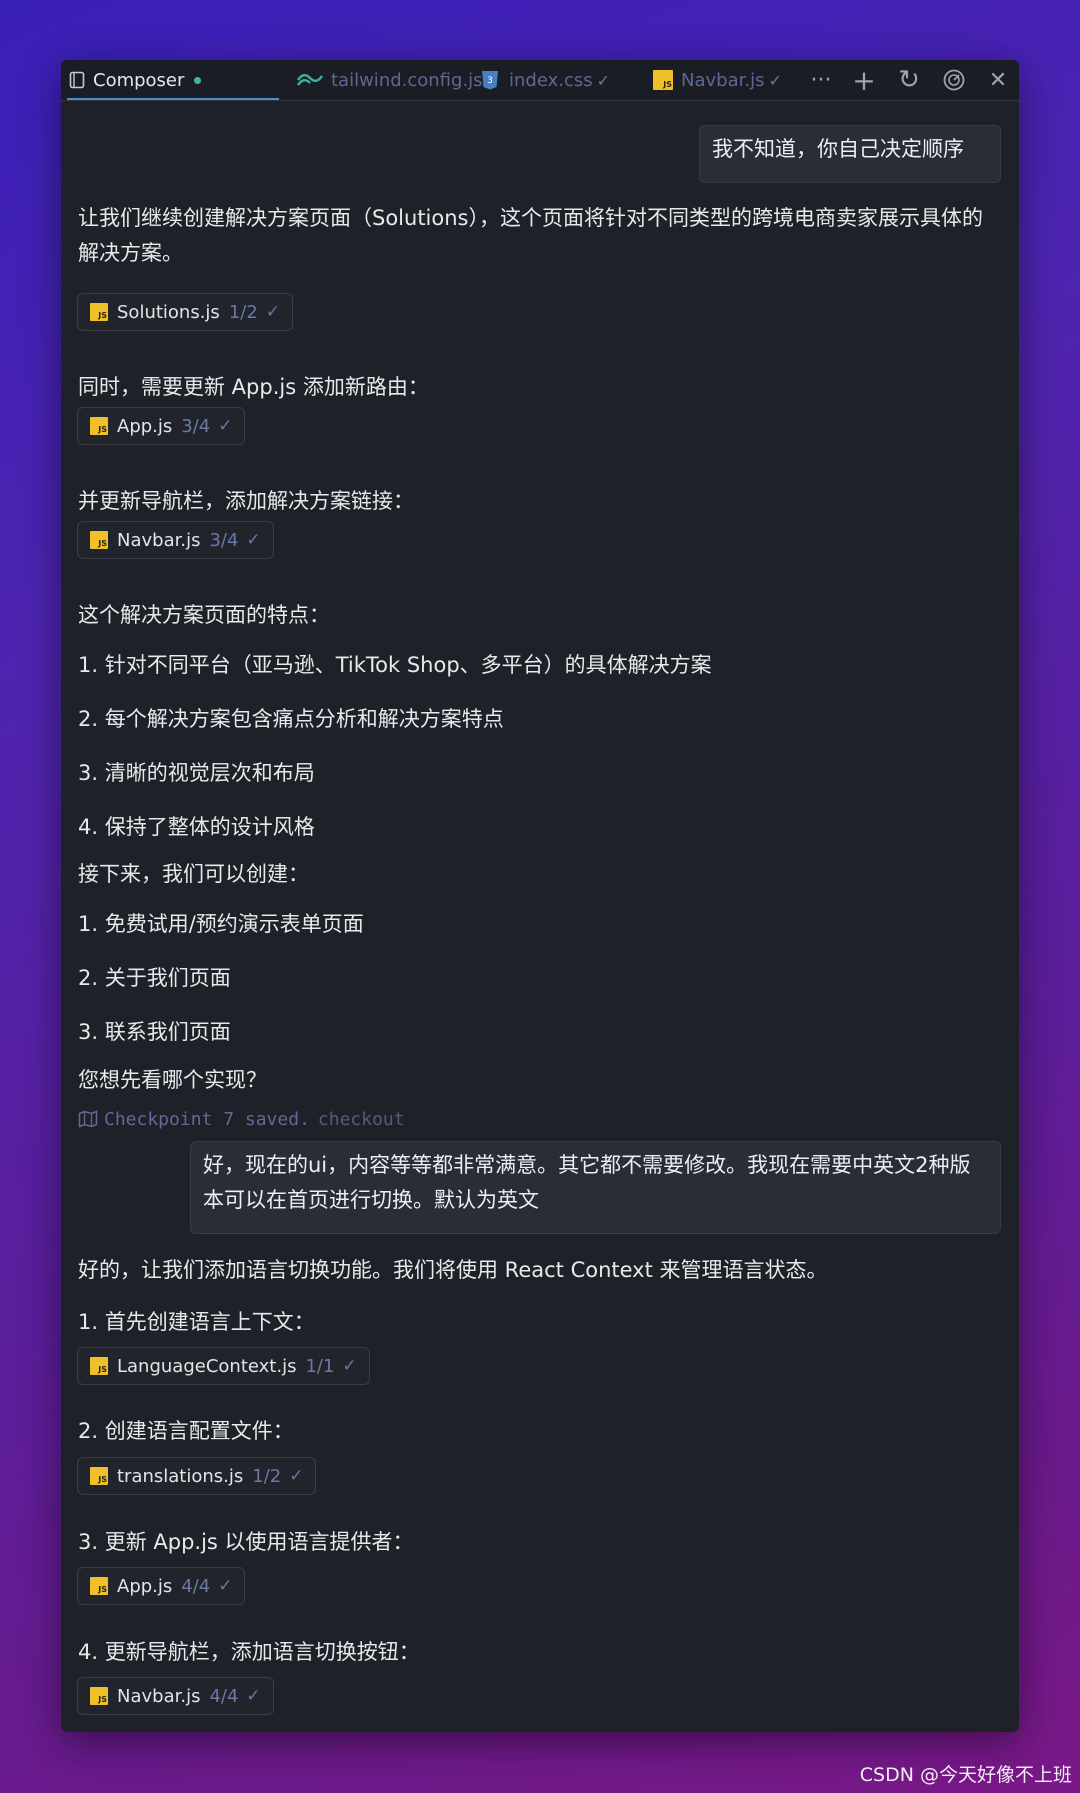 Image resolution: width=1080 pixels, height=1793 pixels. Describe the element at coordinates (196, 827) in the screenshot. I see `list-item: 4. 保持了整体的设计风格` at that location.